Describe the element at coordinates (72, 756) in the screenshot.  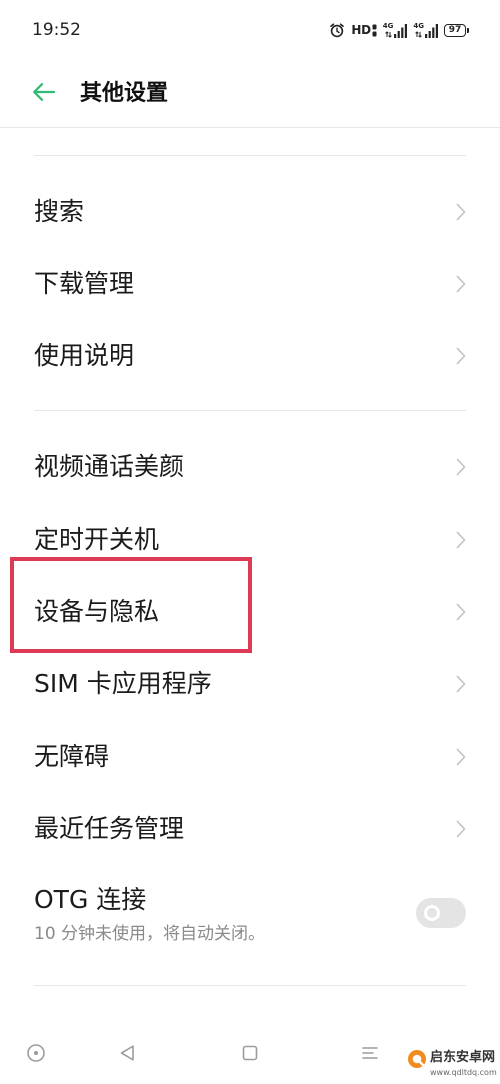
I see `item-label: 无障碍` at that location.